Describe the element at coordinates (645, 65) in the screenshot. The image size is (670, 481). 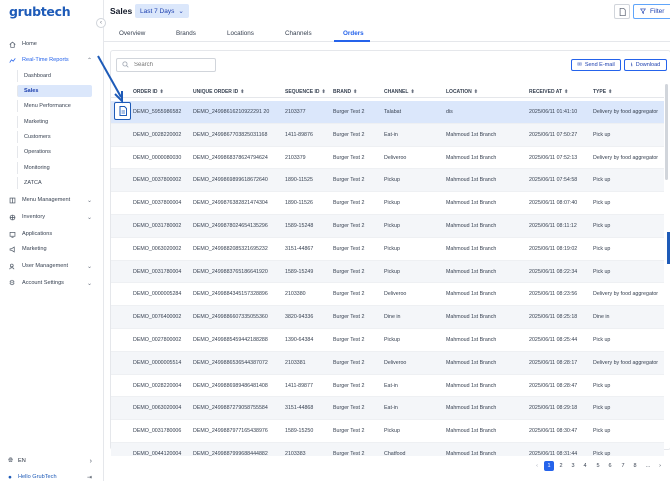
I see `download-button: ⭳ Download` at that location.